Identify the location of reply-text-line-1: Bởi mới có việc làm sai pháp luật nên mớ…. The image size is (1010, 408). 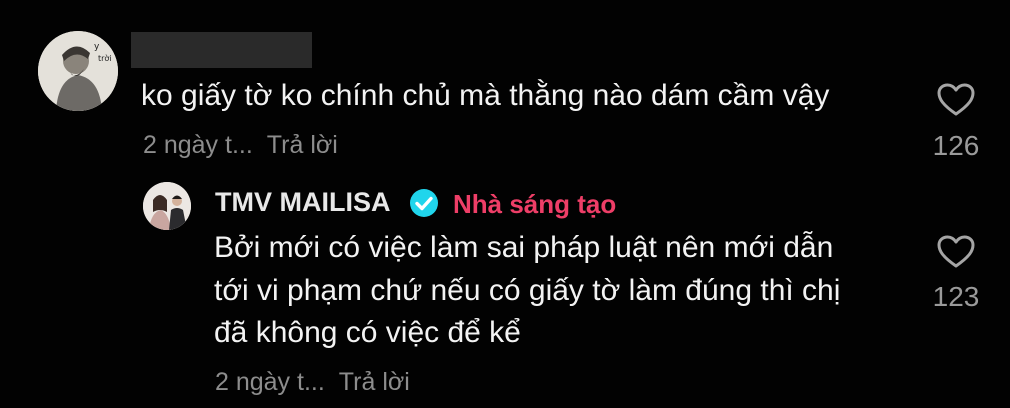
(524, 247).